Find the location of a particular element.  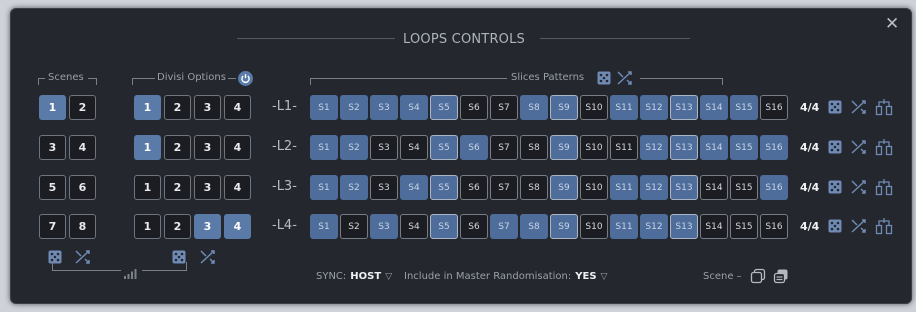

divisi-button-l4-3: 3 is located at coordinates (207, 226).